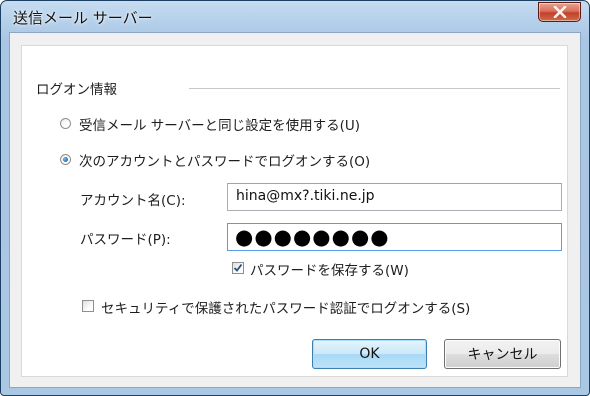 This screenshot has height=396, width=590. Describe the element at coordinates (125, 240) in the screenshot. I see `password-label: パスワード(P):` at that location.